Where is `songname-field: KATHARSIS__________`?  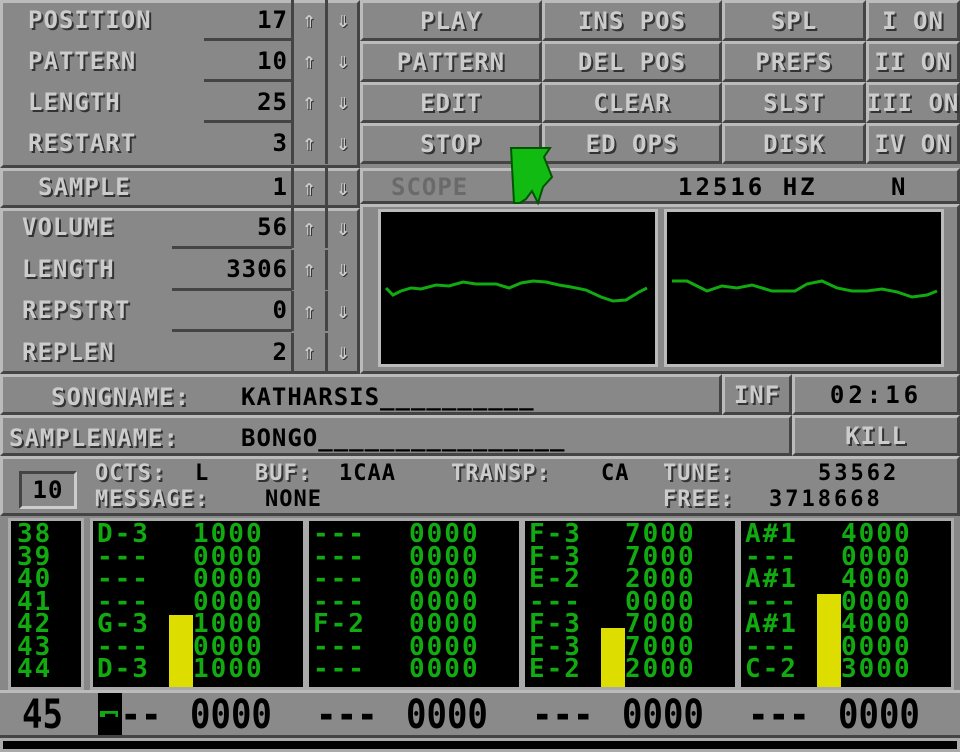 songname-field: KATHARSIS__________ is located at coordinates (388, 397).